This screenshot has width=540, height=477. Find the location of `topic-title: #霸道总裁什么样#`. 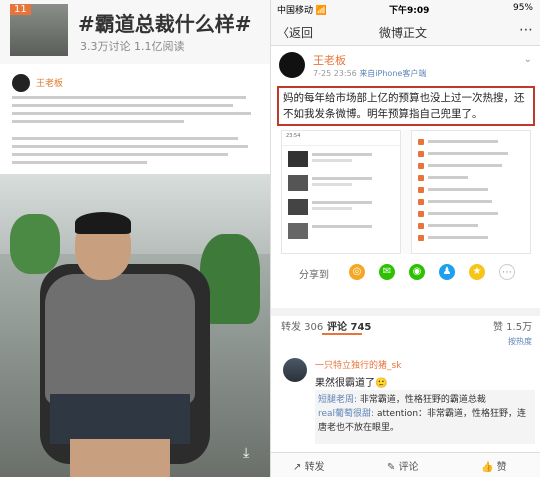

topic-title: #霸道总裁什么样# is located at coordinates (165, 24).